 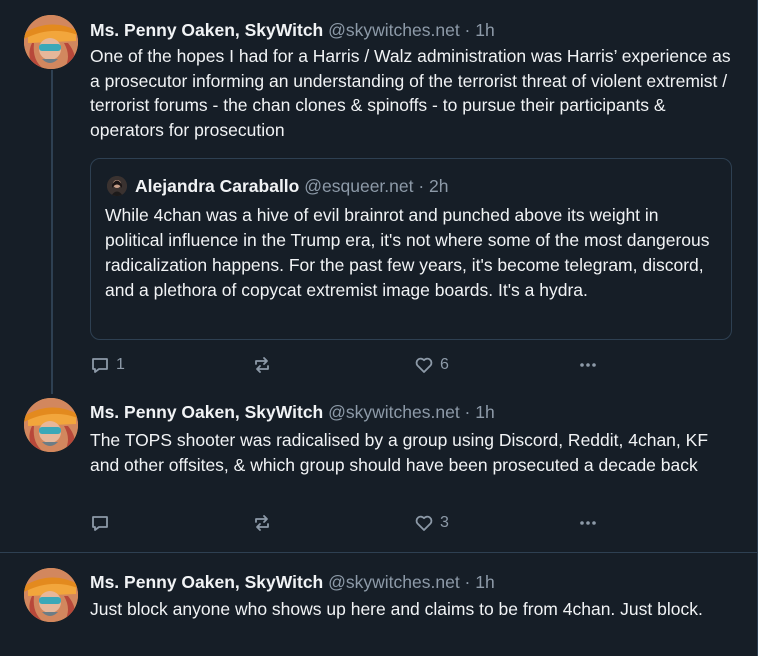 I want to click on quote-header: Alejandra Caraballo @esqueer.net · 2h, so click(x=292, y=186).